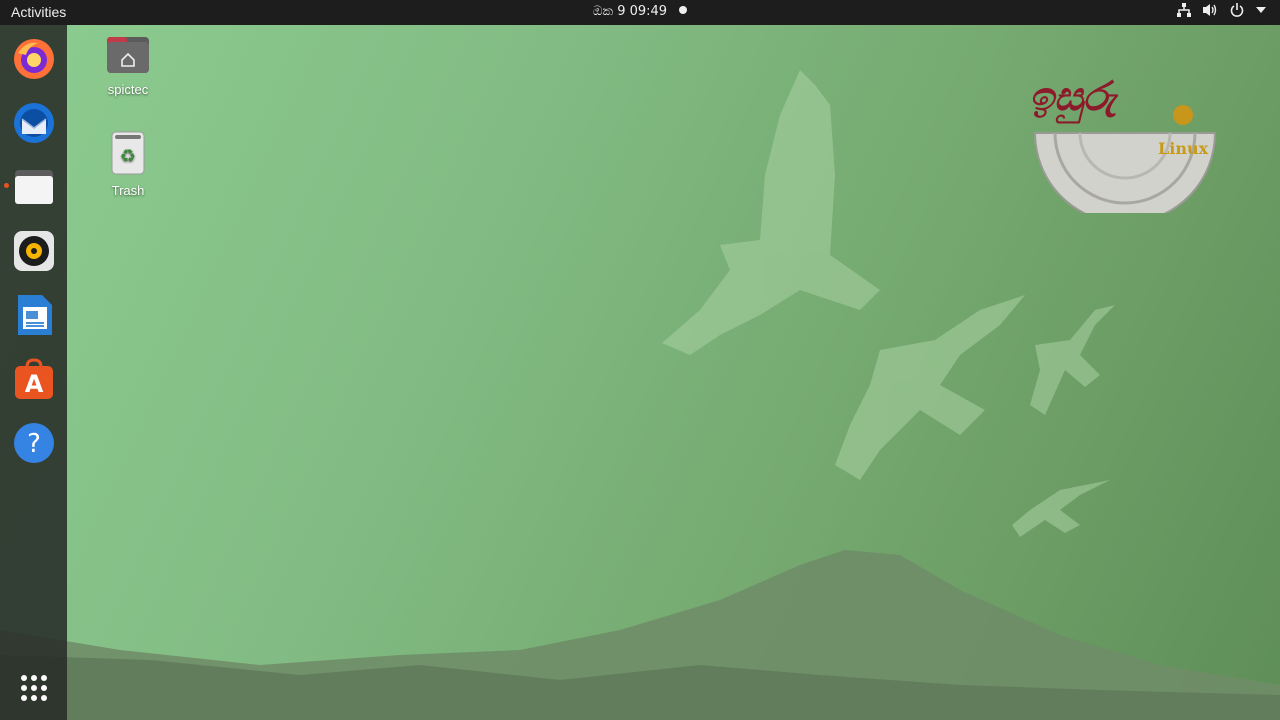 This screenshot has width=1280, height=720. I want to click on svg-text: A, so click(34, 384).